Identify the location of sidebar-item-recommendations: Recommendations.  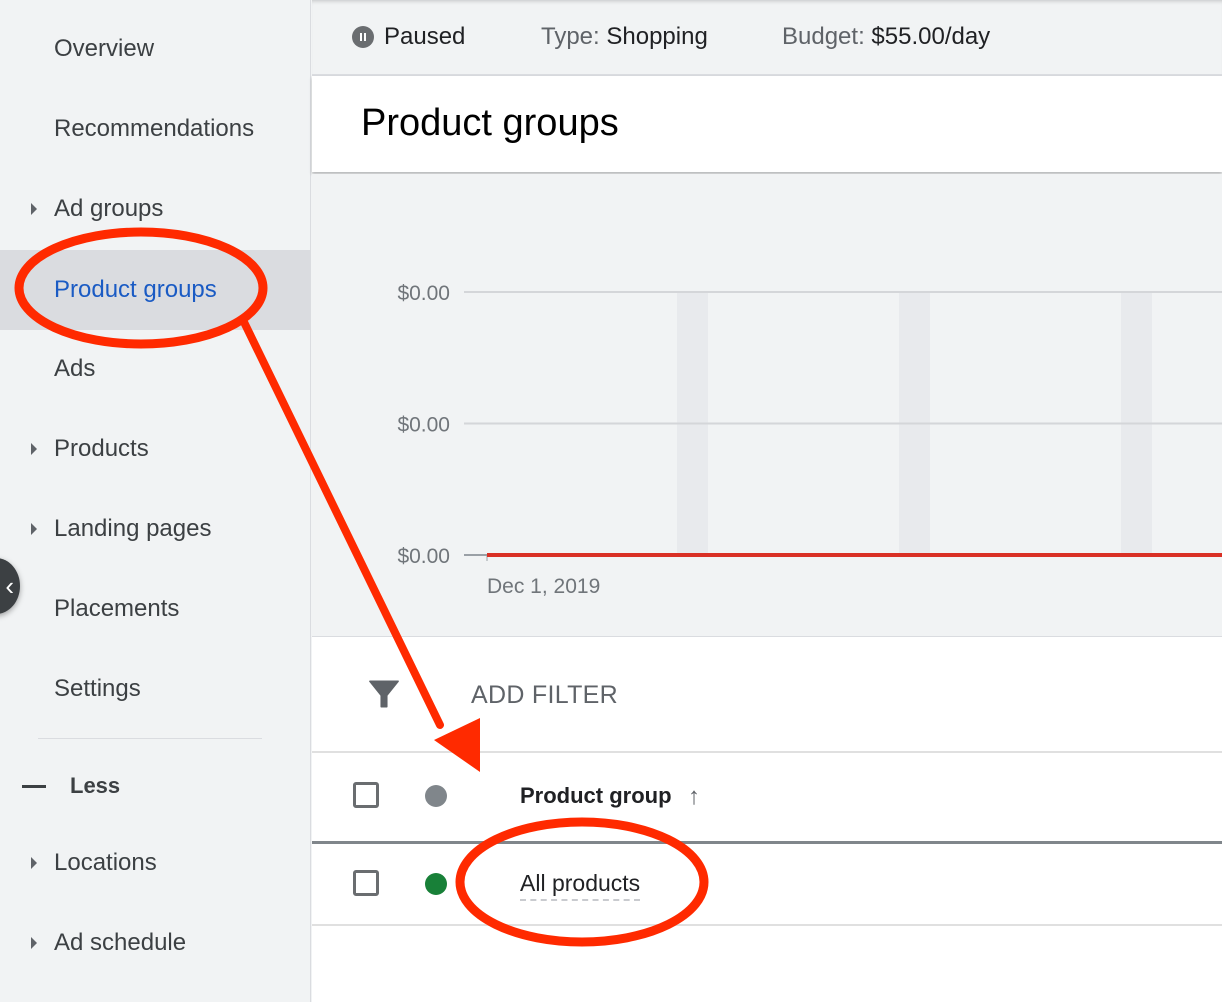
(155, 129).